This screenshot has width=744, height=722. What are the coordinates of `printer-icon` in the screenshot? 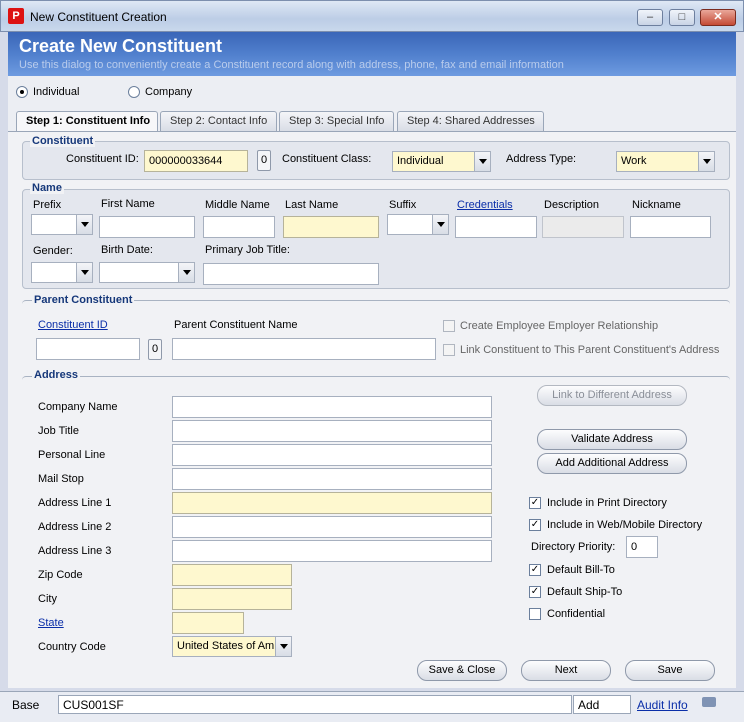 It's located at (709, 702).